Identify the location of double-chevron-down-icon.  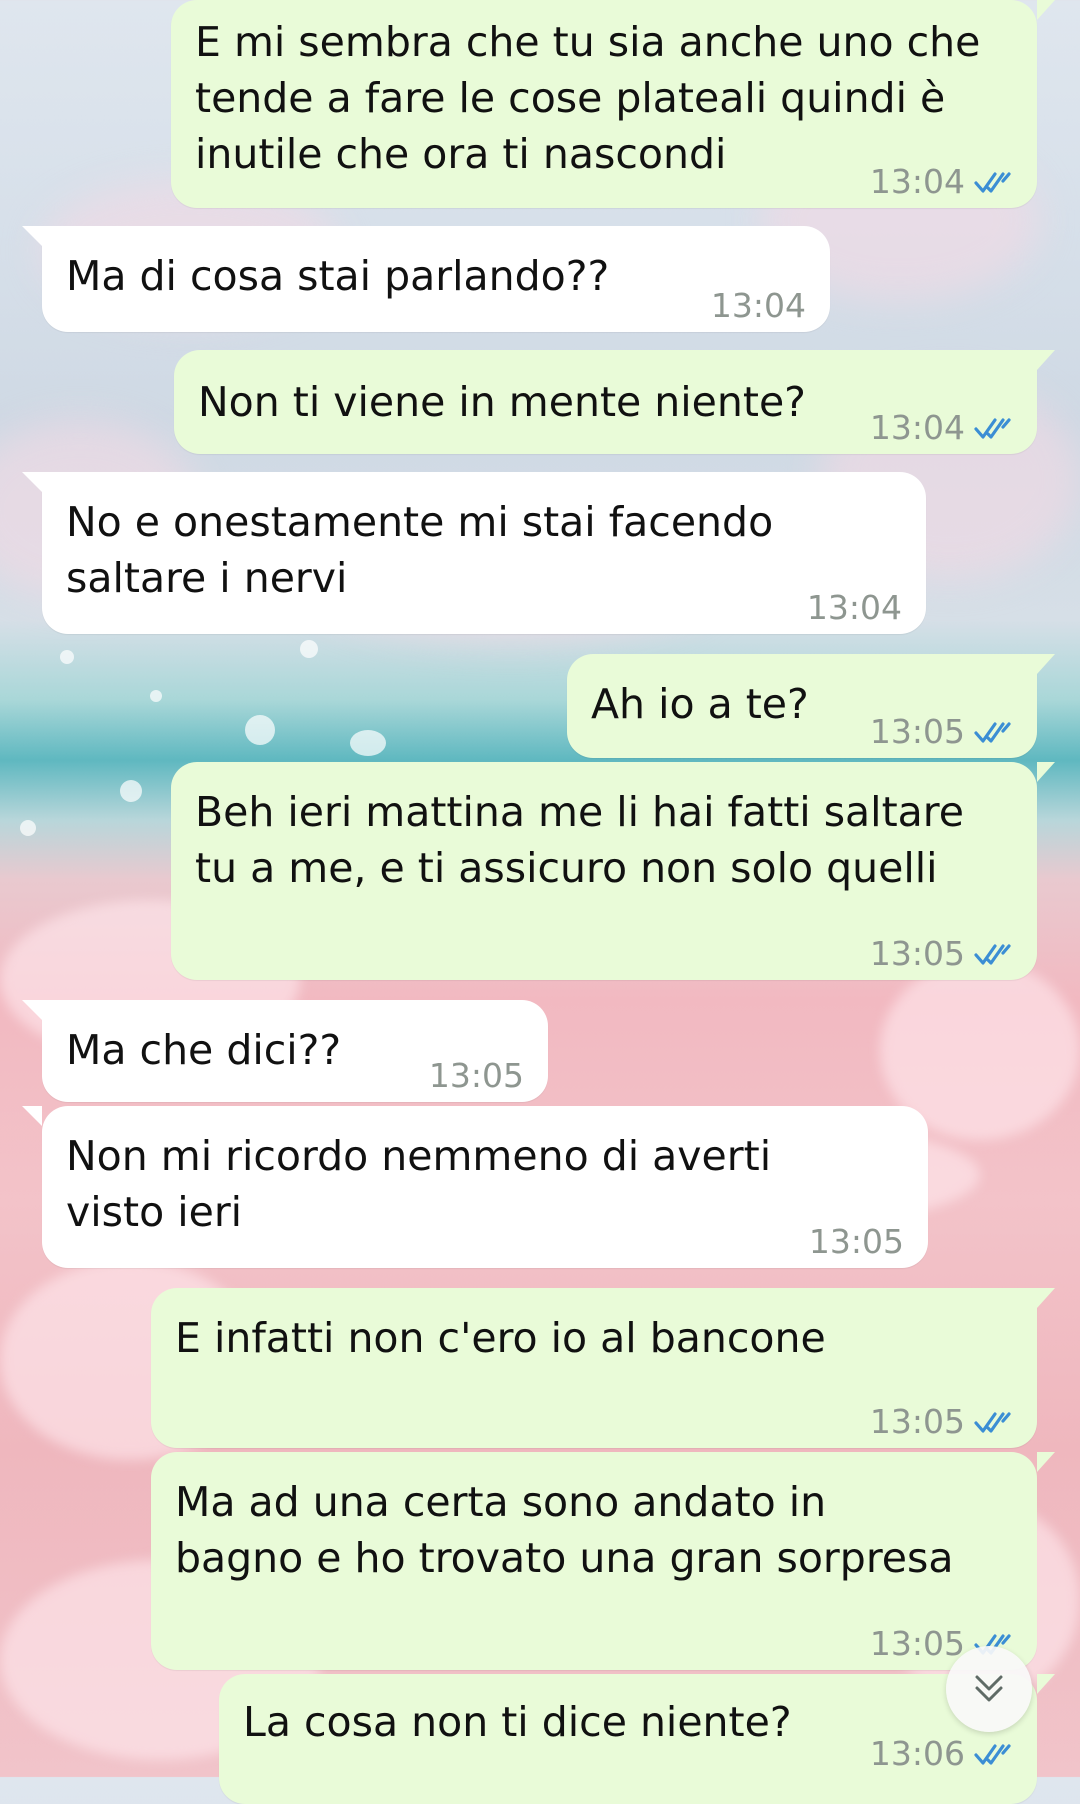
(989, 1688).